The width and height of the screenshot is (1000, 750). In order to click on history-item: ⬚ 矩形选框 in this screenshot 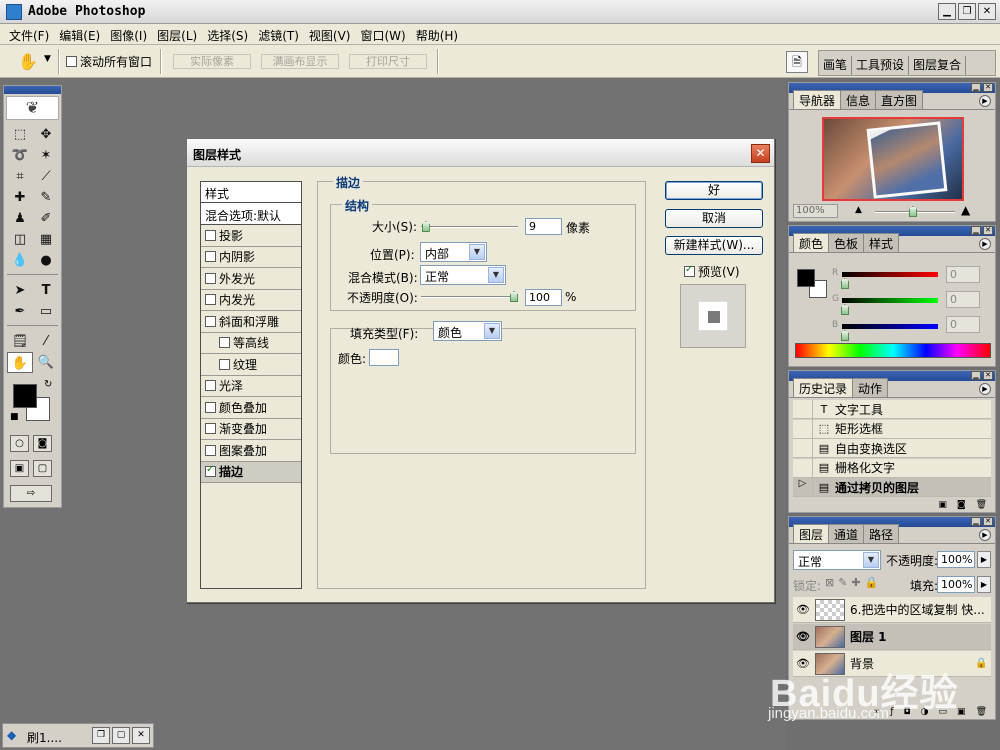, I will do `click(892, 429)`.